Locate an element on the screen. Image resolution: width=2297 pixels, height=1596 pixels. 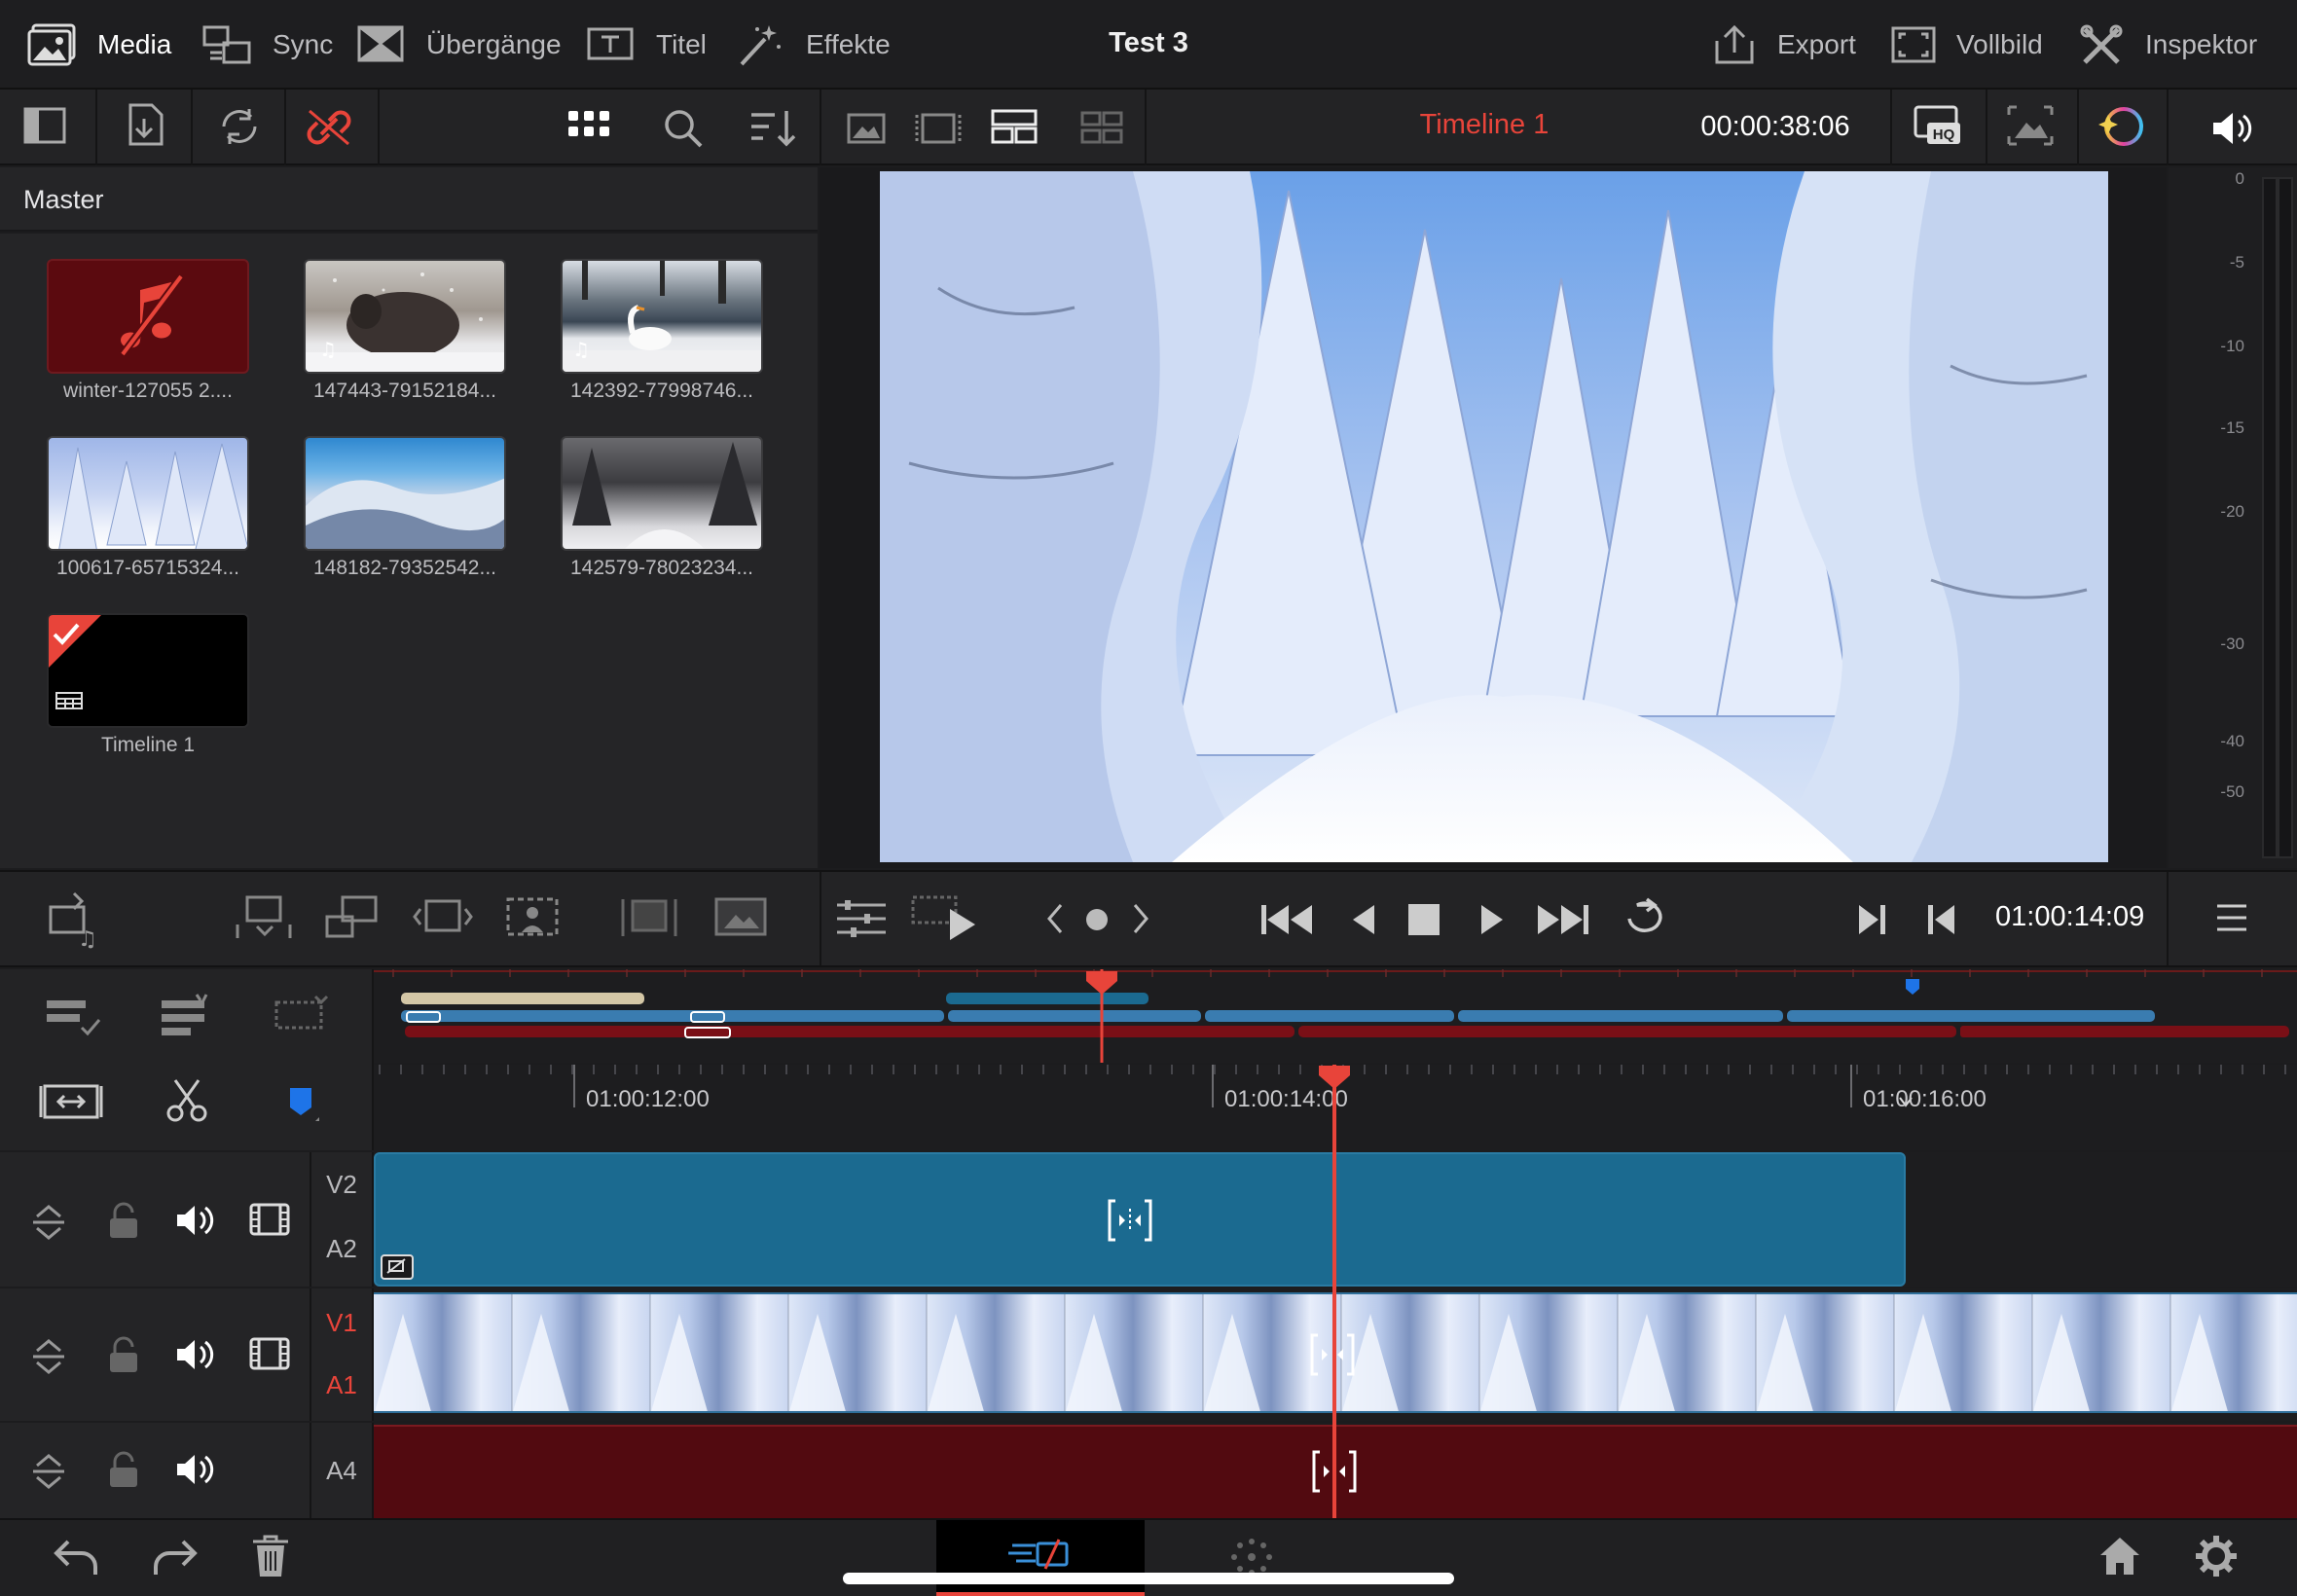
track-settings-icon is located at coordinates (188, 1016).